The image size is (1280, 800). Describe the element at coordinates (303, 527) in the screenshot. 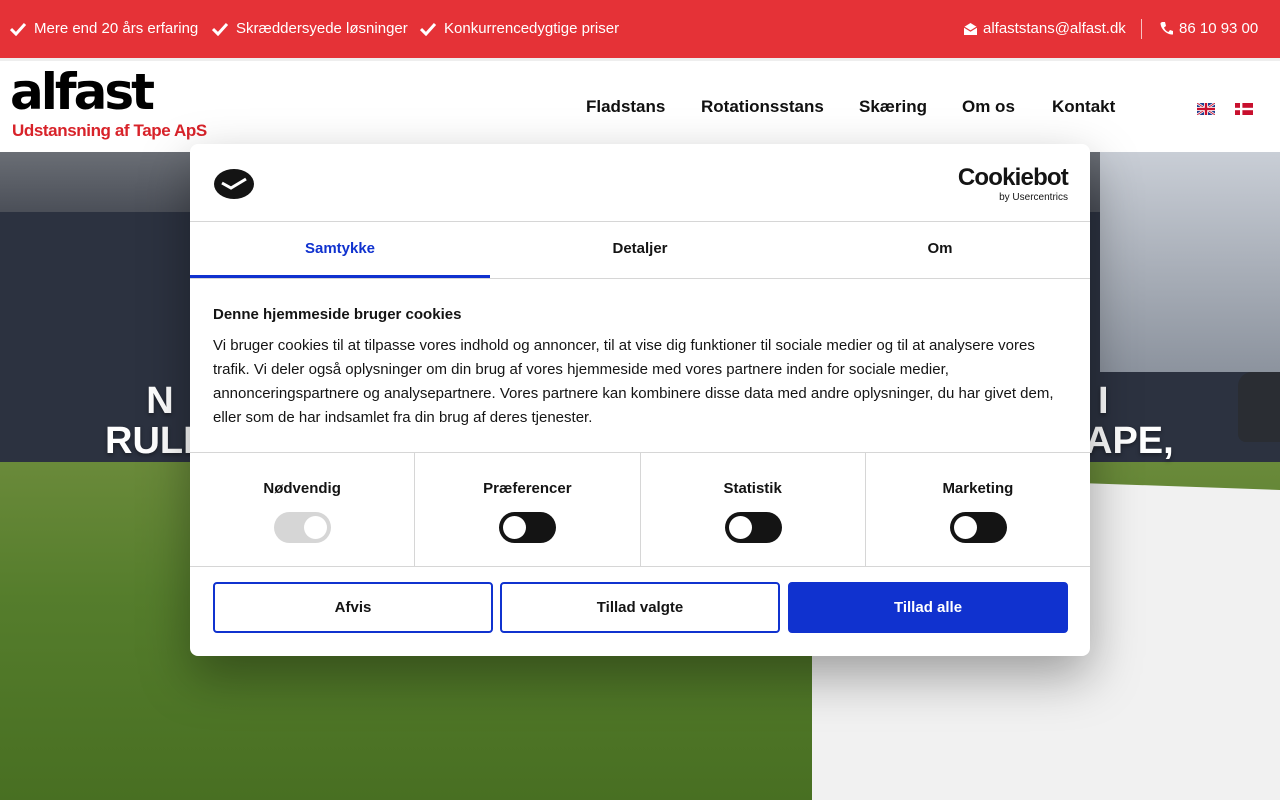

I see `necessary-toggle` at that location.